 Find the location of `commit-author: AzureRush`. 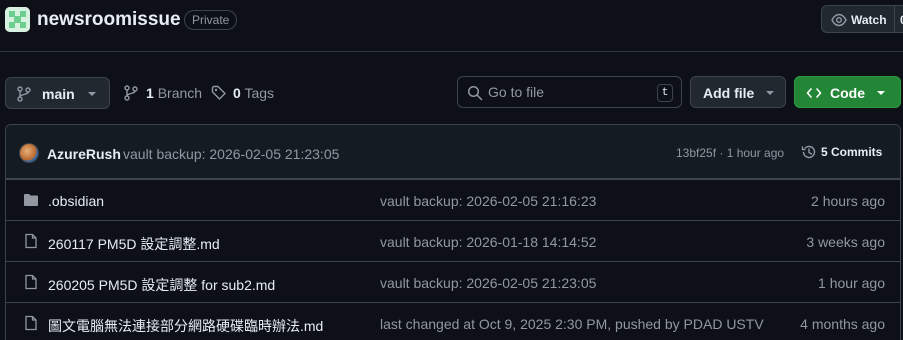

commit-author: AzureRush is located at coordinates (84, 154).